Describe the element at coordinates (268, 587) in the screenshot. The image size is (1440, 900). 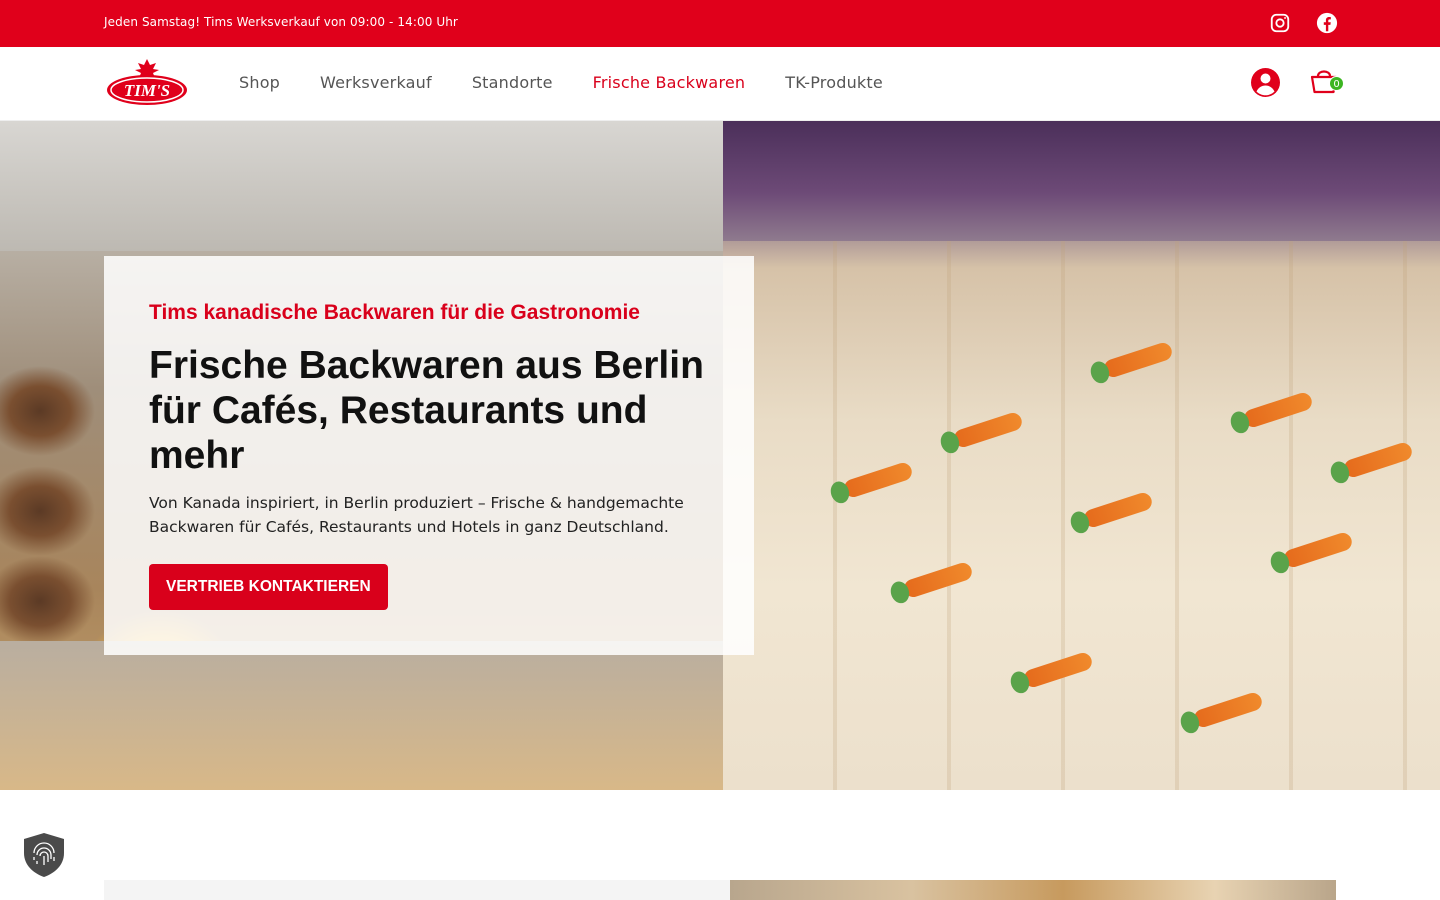
I see `contact-sales-button: VERTRIEB KONTAKTIEREN` at that location.